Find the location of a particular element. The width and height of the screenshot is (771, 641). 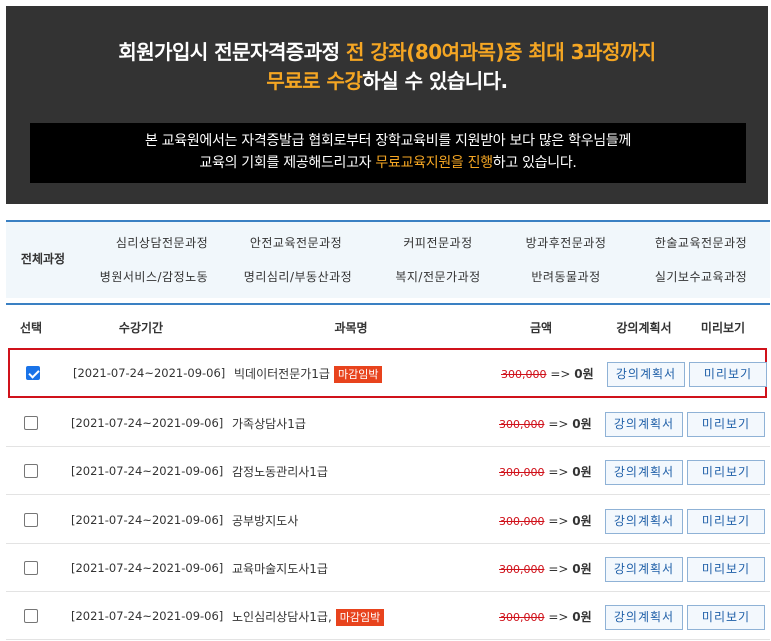

category-item: 한술교육전문과정 is located at coordinates (701, 242).